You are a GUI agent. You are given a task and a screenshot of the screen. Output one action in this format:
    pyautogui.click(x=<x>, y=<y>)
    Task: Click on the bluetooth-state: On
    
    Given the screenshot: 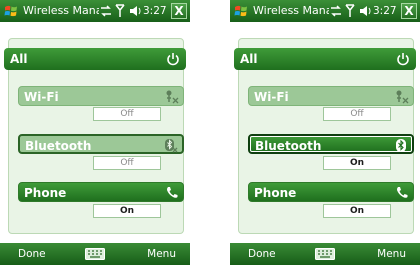 What is the action you would take?
    pyautogui.click(x=357, y=163)
    